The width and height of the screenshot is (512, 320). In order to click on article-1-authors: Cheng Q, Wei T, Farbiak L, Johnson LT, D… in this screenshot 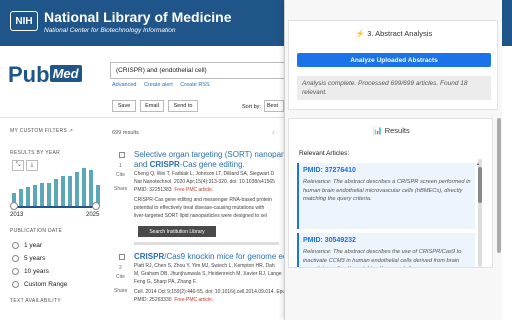, I will do `click(204, 174)`.